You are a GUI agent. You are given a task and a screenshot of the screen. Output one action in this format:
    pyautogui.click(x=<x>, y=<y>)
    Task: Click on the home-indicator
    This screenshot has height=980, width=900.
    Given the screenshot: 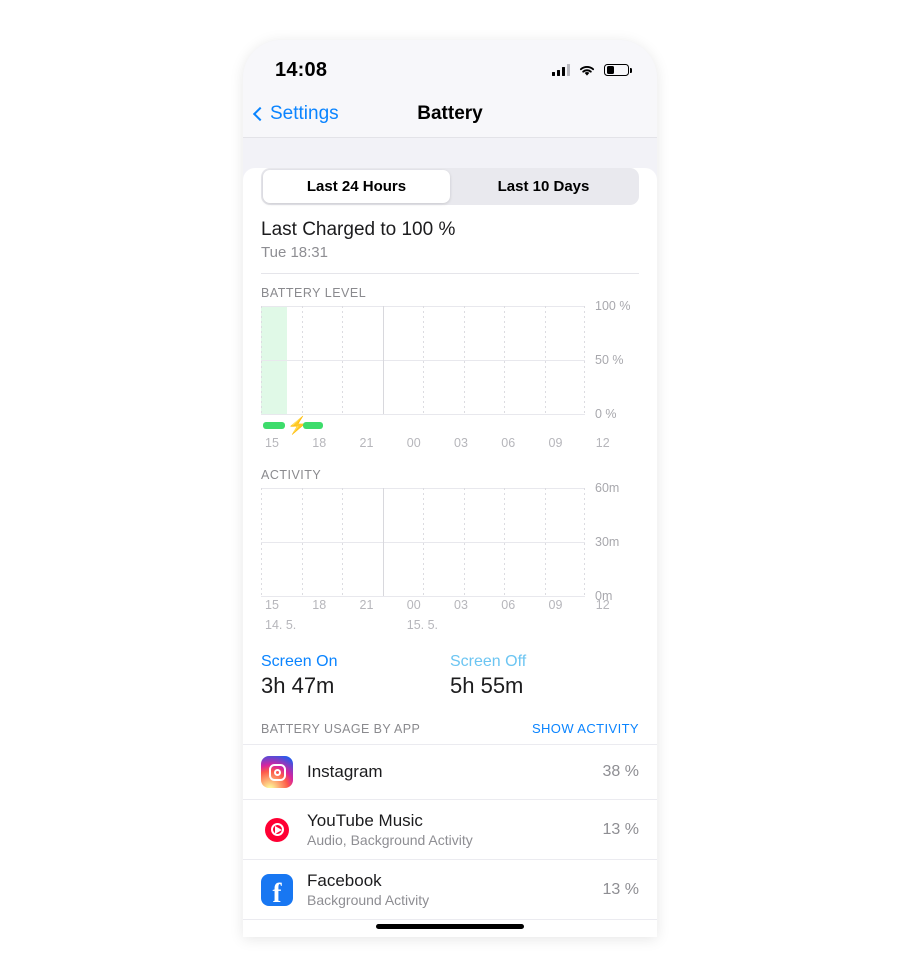 What is the action you would take?
    pyautogui.click(x=450, y=926)
    